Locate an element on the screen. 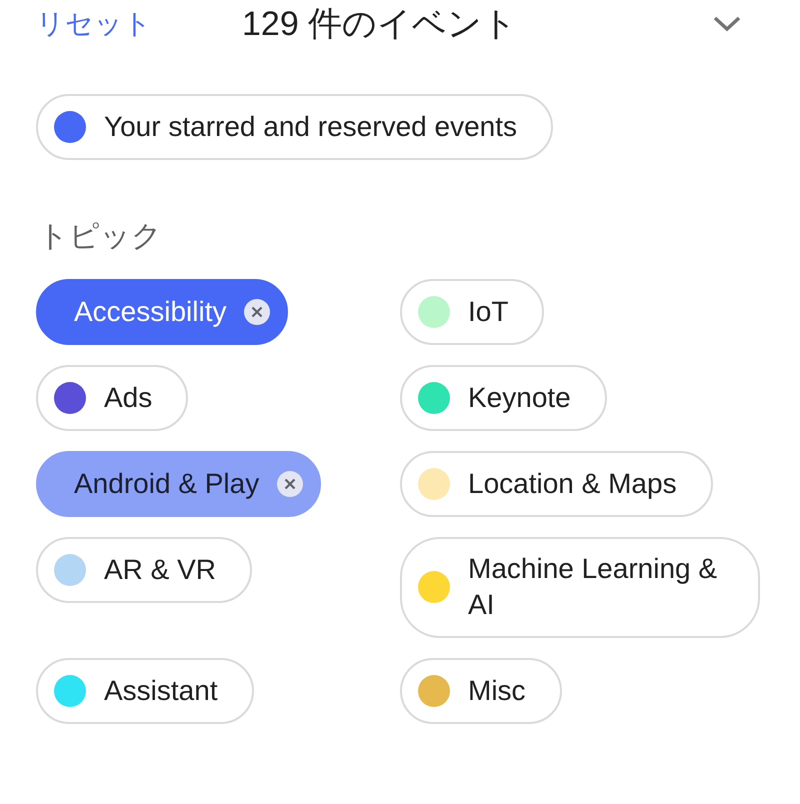  topic-chip: Assistant is located at coordinates (145, 691).